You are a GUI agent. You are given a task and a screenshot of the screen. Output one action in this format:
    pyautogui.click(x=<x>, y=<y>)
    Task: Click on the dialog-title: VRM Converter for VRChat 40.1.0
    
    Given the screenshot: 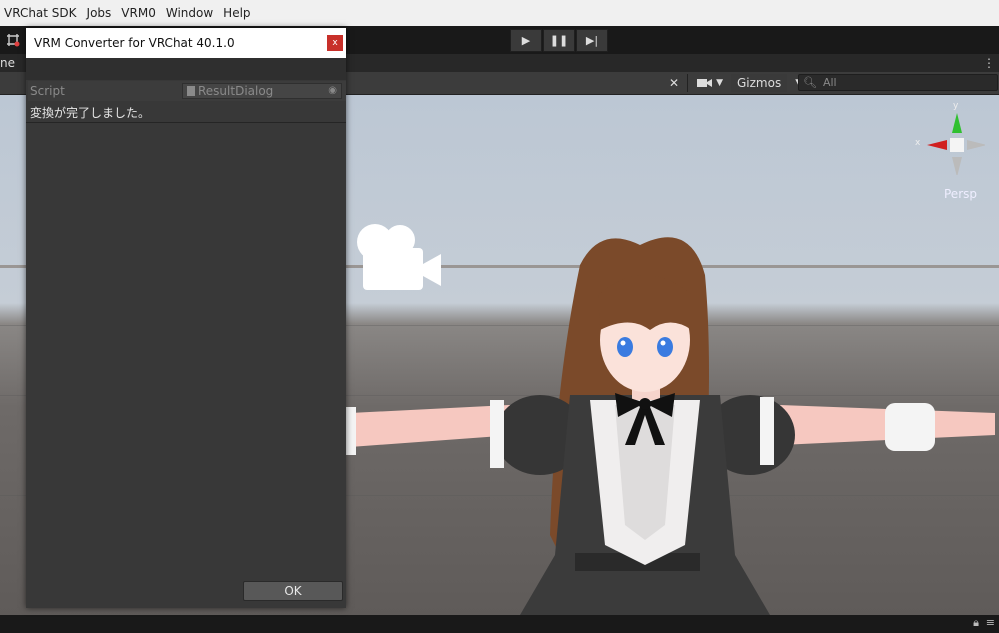 What is the action you would take?
    pyautogui.click(x=134, y=43)
    